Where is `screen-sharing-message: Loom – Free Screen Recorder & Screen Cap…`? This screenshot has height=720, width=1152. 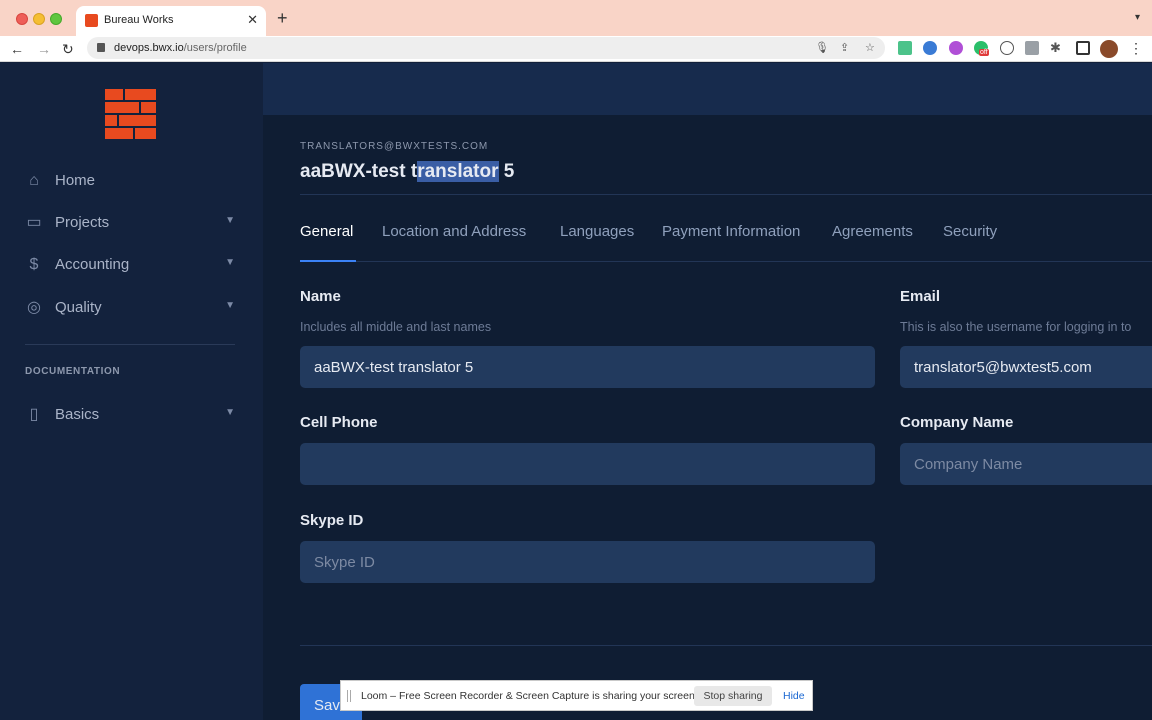 screen-sharing-message: Loom – Free Screen Recorder & Screen Cap… is located at coordinates (529, 696).